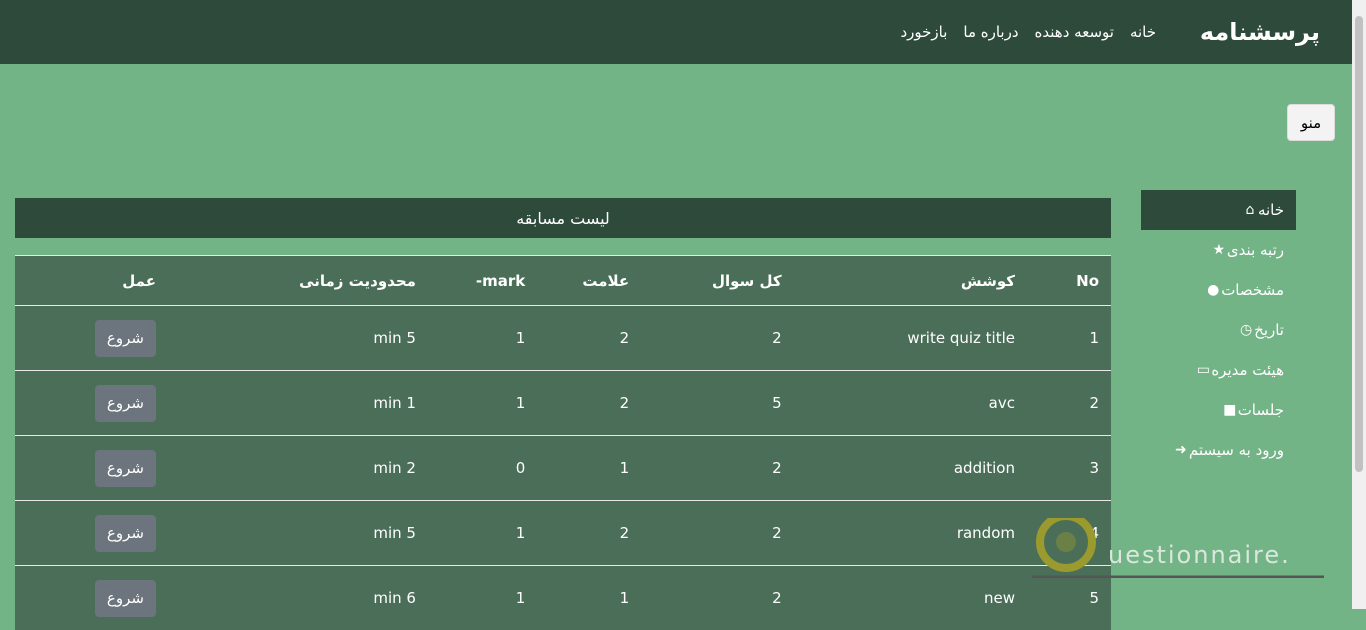 The image size is (1366, 630). What do you see at coordinates (290, 468) in the screenshot?
I see `cell-time-limit: min 2` at bounding box center [290, 468].